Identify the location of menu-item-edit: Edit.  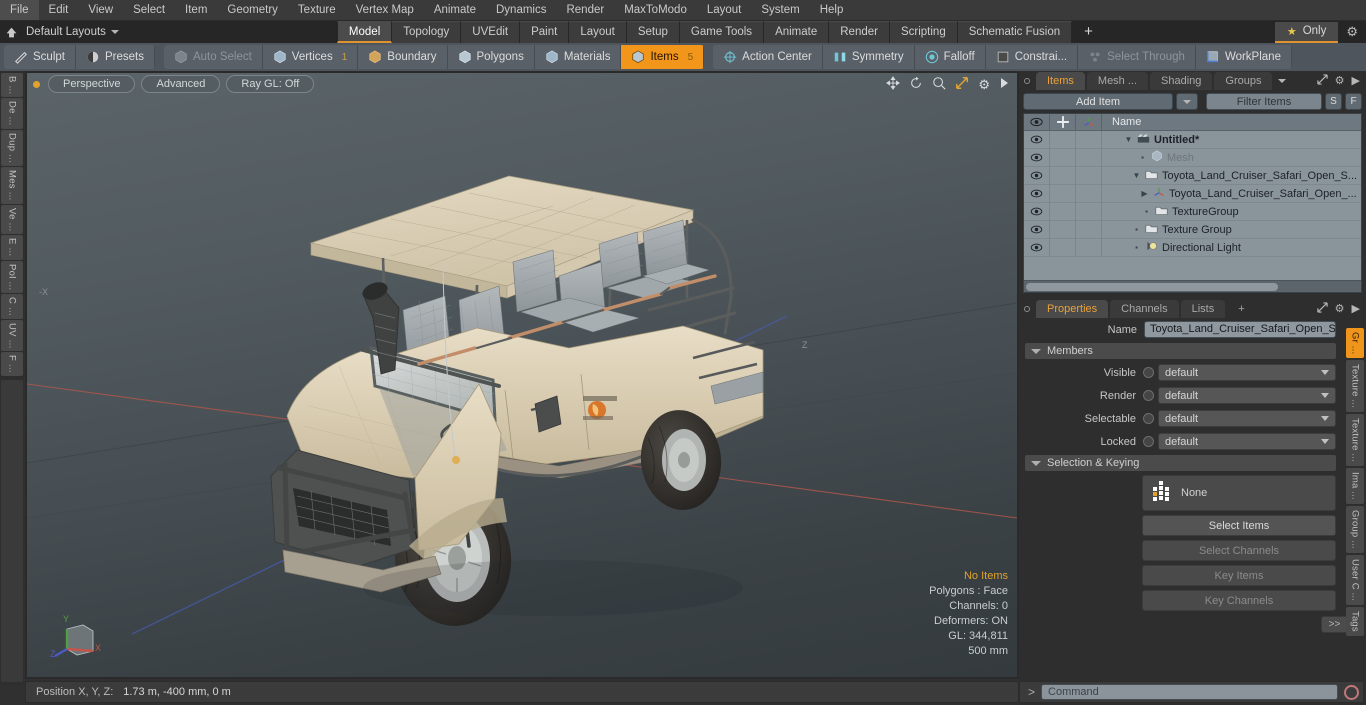
(59, 10).